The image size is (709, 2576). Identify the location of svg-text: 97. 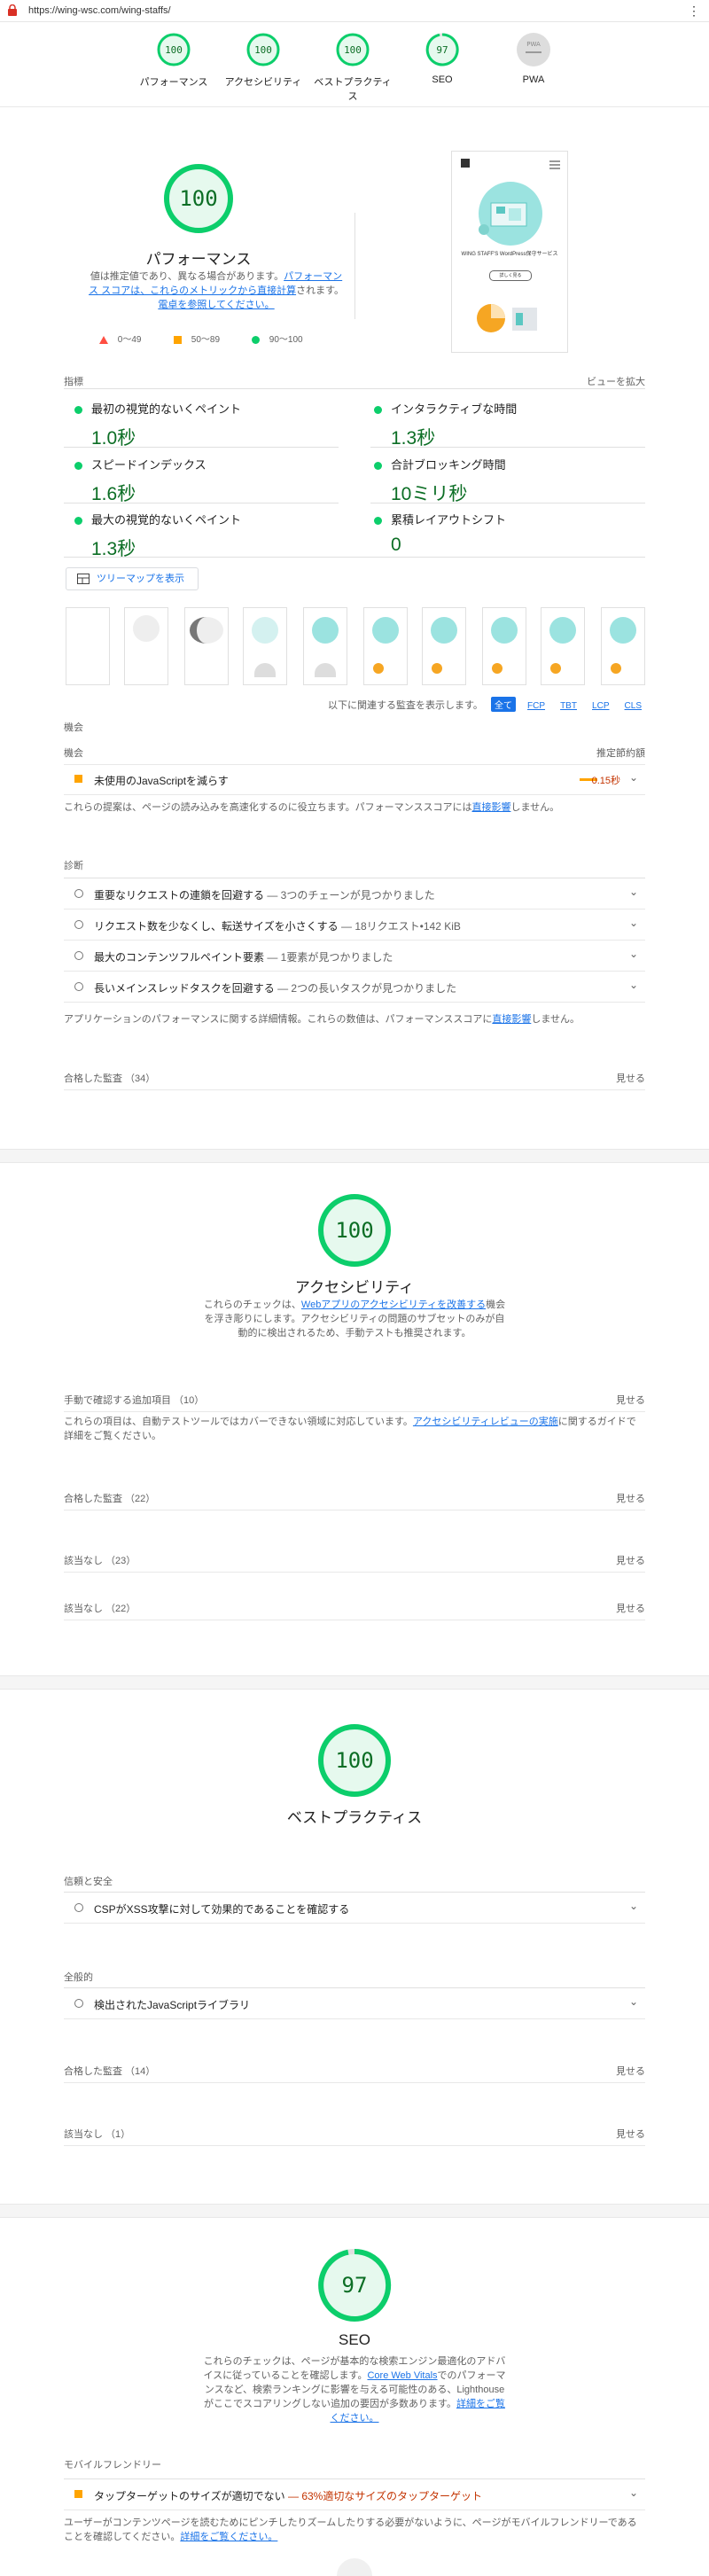
(442, 50).